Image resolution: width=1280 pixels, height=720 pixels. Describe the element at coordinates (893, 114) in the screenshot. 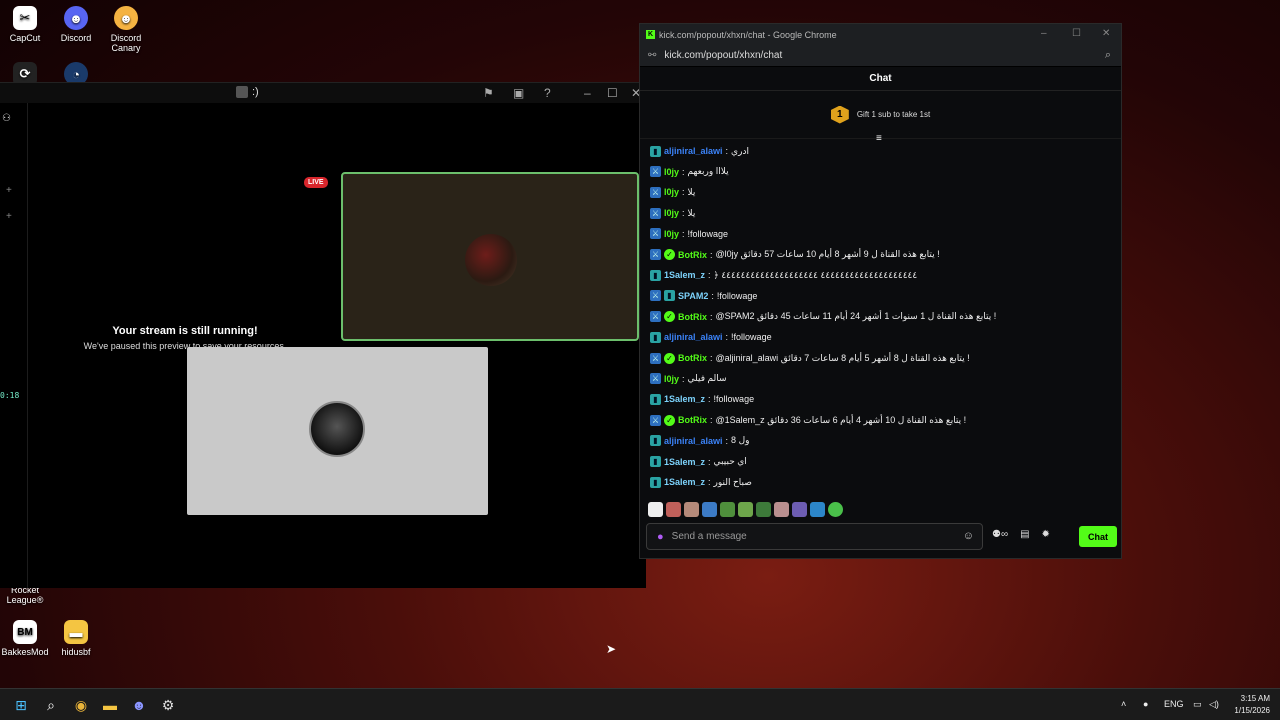

I see `gift-text: Gift 1 sub to take 1st` at that location.